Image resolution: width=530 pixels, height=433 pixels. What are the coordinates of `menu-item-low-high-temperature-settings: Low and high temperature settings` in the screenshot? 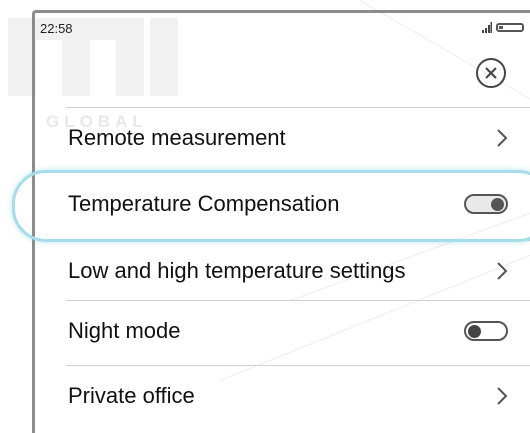 It's located at (298, 270).